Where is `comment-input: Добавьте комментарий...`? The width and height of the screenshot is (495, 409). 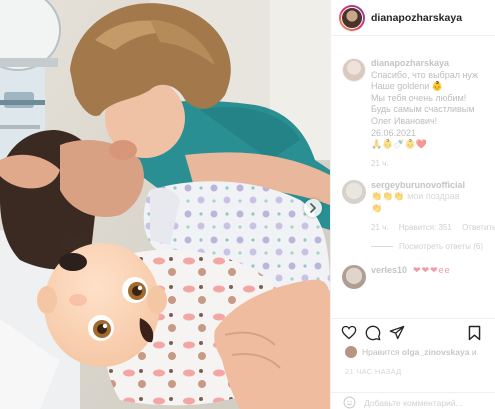 comment-input: Добавьте комментарий... is located at coordinates (413, 403).